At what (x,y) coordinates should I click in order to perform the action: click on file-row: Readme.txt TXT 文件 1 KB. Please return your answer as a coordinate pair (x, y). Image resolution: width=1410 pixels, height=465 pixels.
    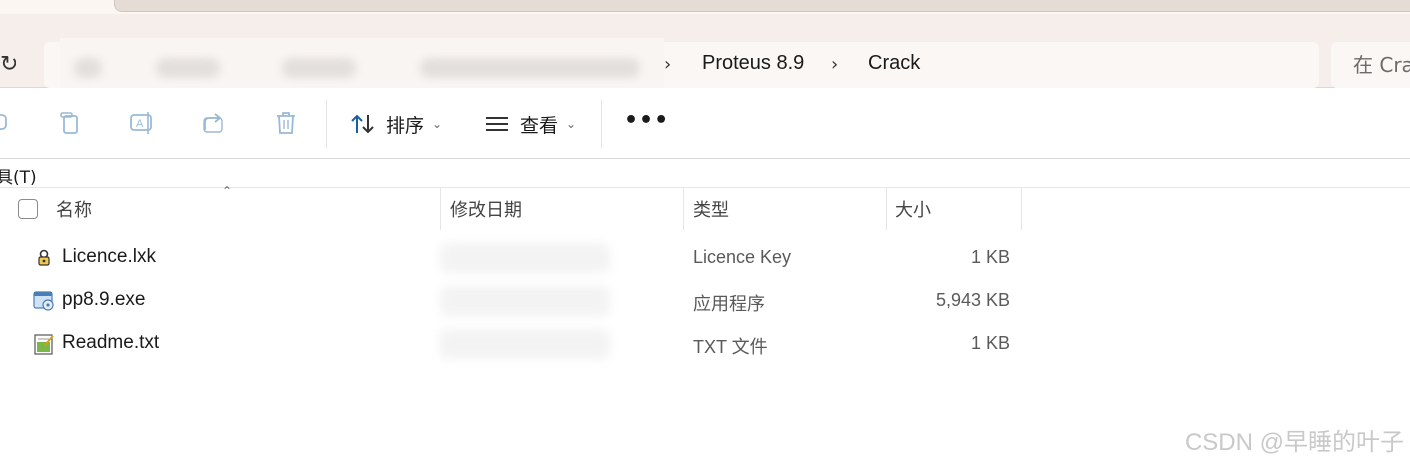
    Looking at the image, I should click on (705, 344).